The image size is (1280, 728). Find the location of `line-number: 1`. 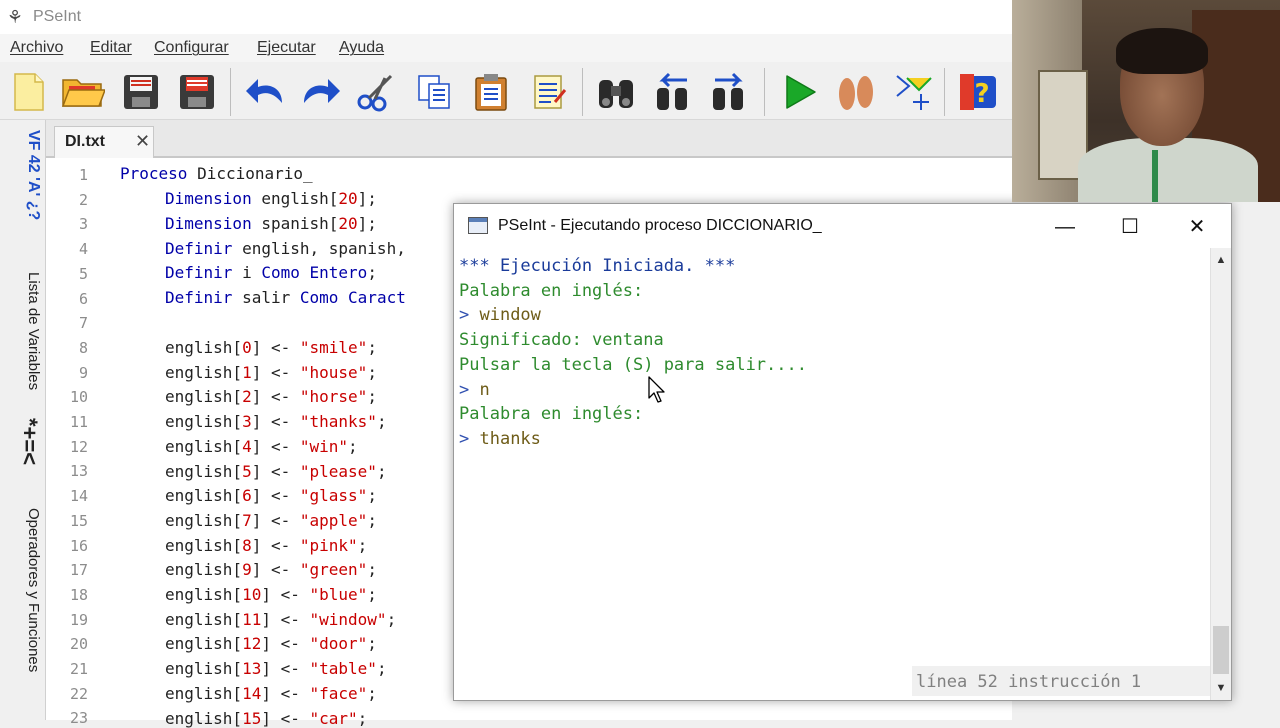

line-number: 1 is located at coordinates (83, 175).